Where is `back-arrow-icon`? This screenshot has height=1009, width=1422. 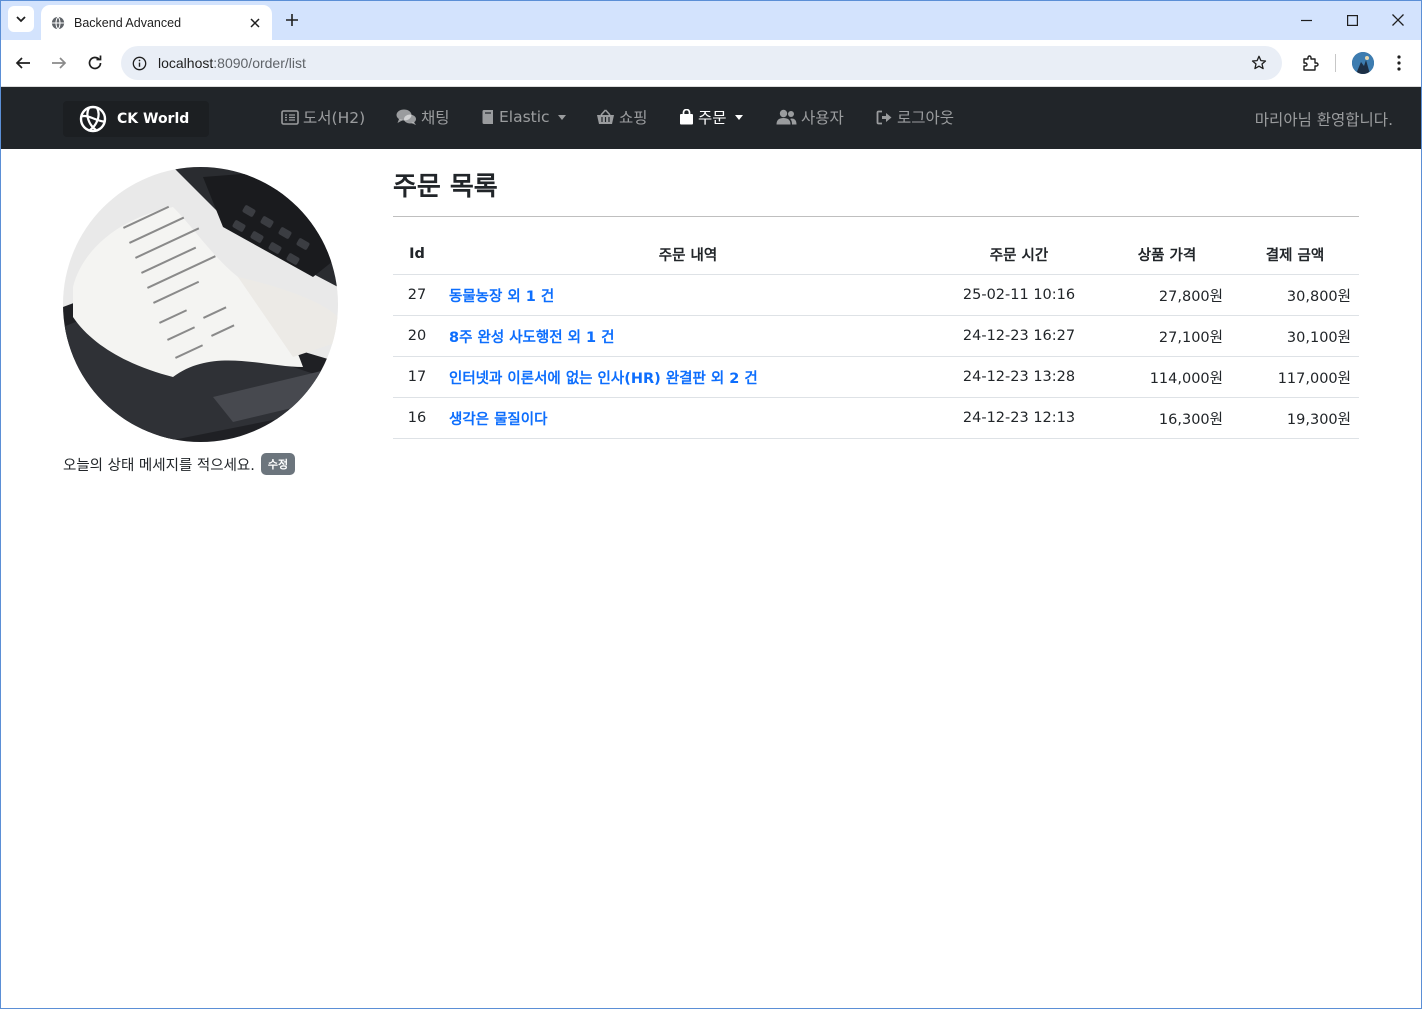
back-arrow-icon is located at coordinates (23, 63).